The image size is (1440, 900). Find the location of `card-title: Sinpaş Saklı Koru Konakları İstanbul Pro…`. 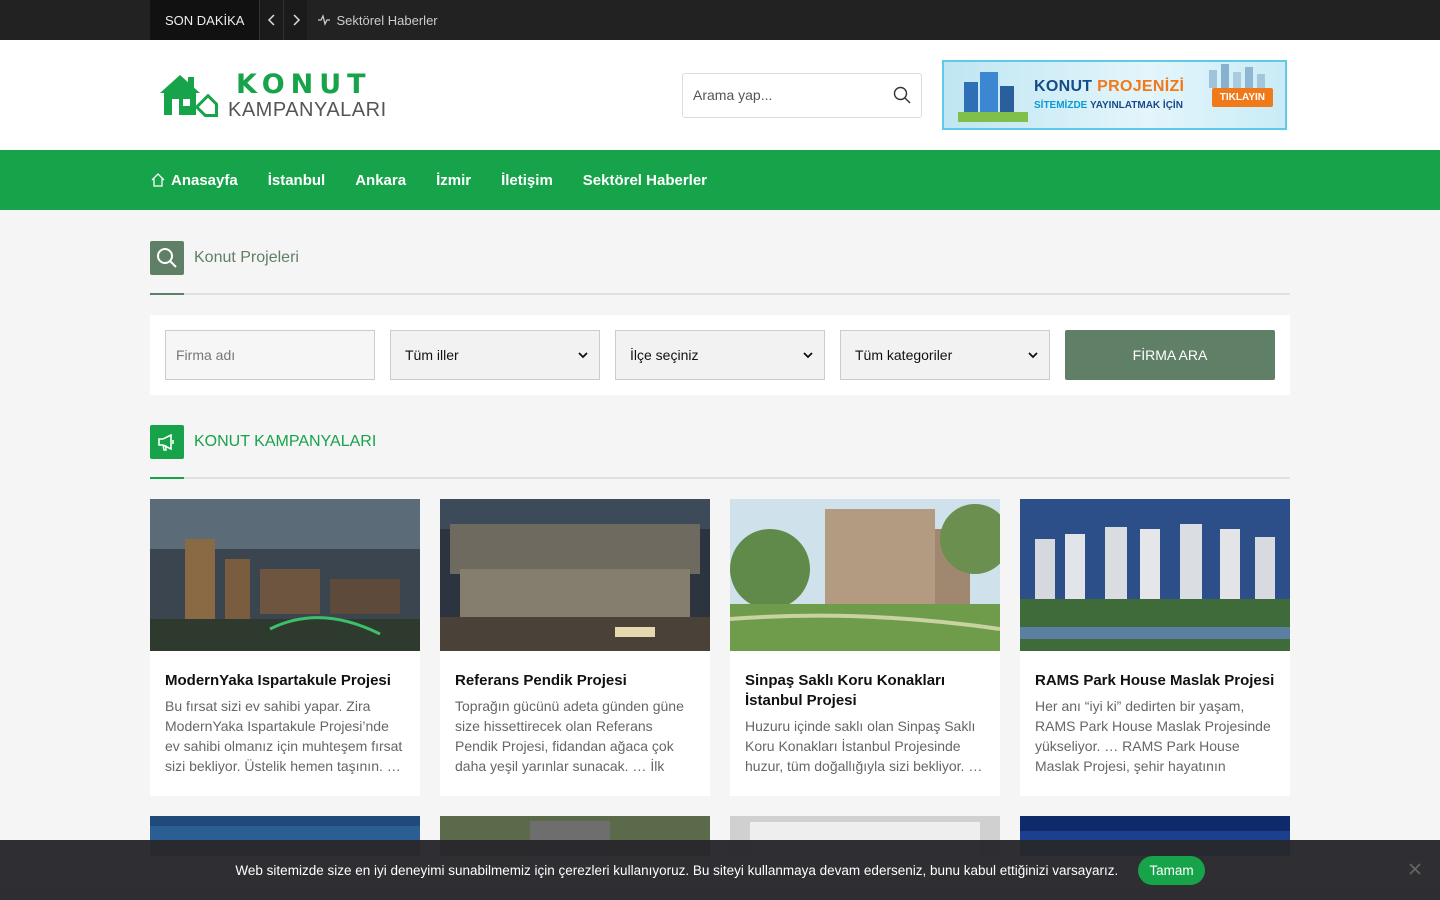

card-title: Sinpaş Saklı Koru Konakları İstanbul Pro… is located at coordinates (865, 691).